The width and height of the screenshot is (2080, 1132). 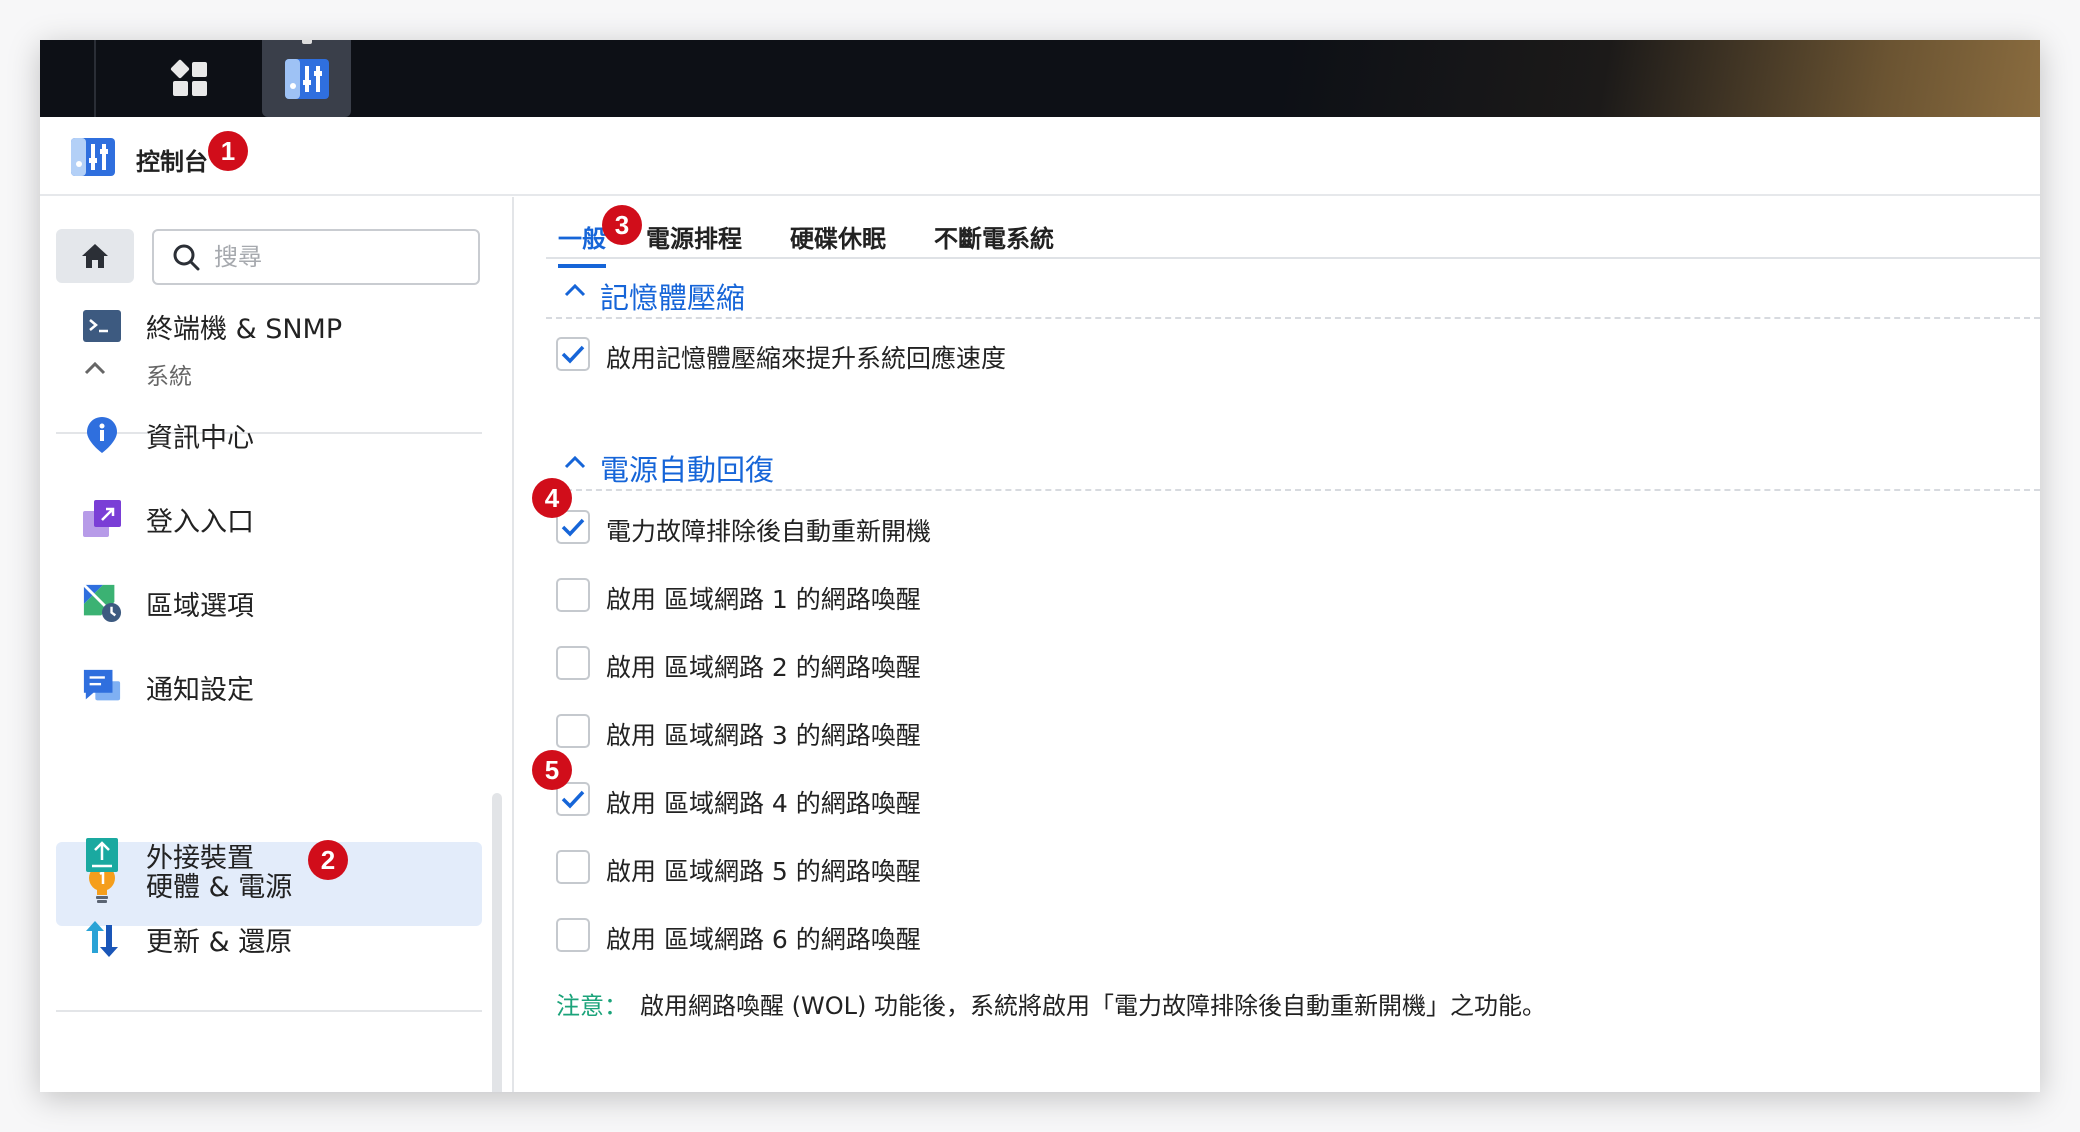 I want to click on sidebar-item-label: 登入入口, so click(x=200, y=522).